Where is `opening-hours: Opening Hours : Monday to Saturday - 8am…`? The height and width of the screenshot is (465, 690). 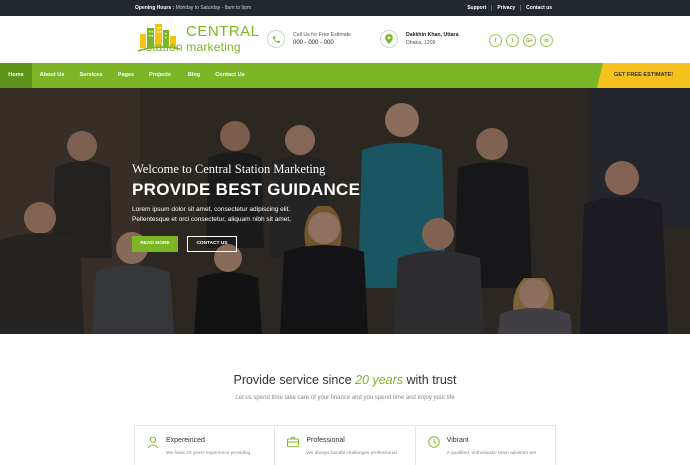
opening-hours: Opening Hours : Monday to Saturday - 8am… is located at coordinates (193, 8).